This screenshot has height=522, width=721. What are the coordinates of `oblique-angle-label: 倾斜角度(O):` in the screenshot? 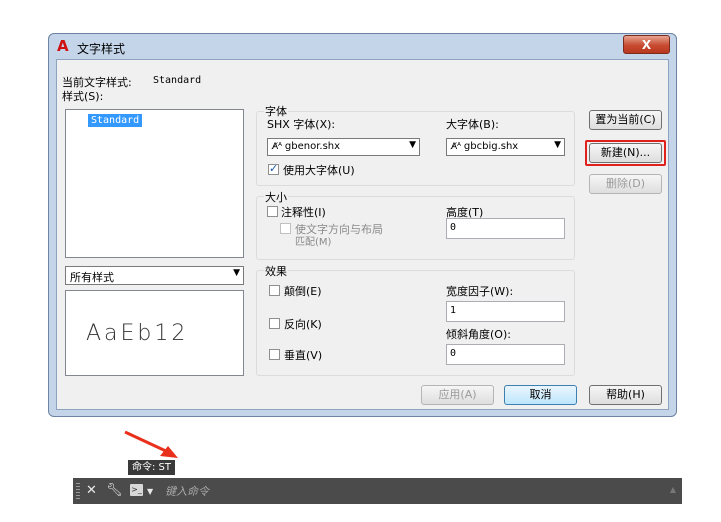 It's located at (478, 334).